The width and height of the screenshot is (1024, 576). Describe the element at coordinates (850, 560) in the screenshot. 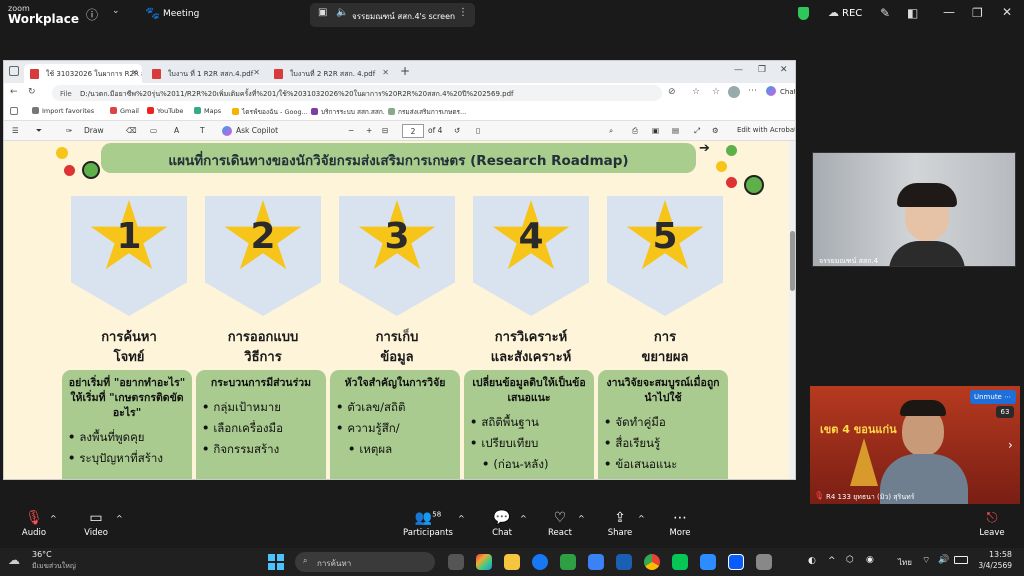

I see `tray-icon: ⬡` at that location.